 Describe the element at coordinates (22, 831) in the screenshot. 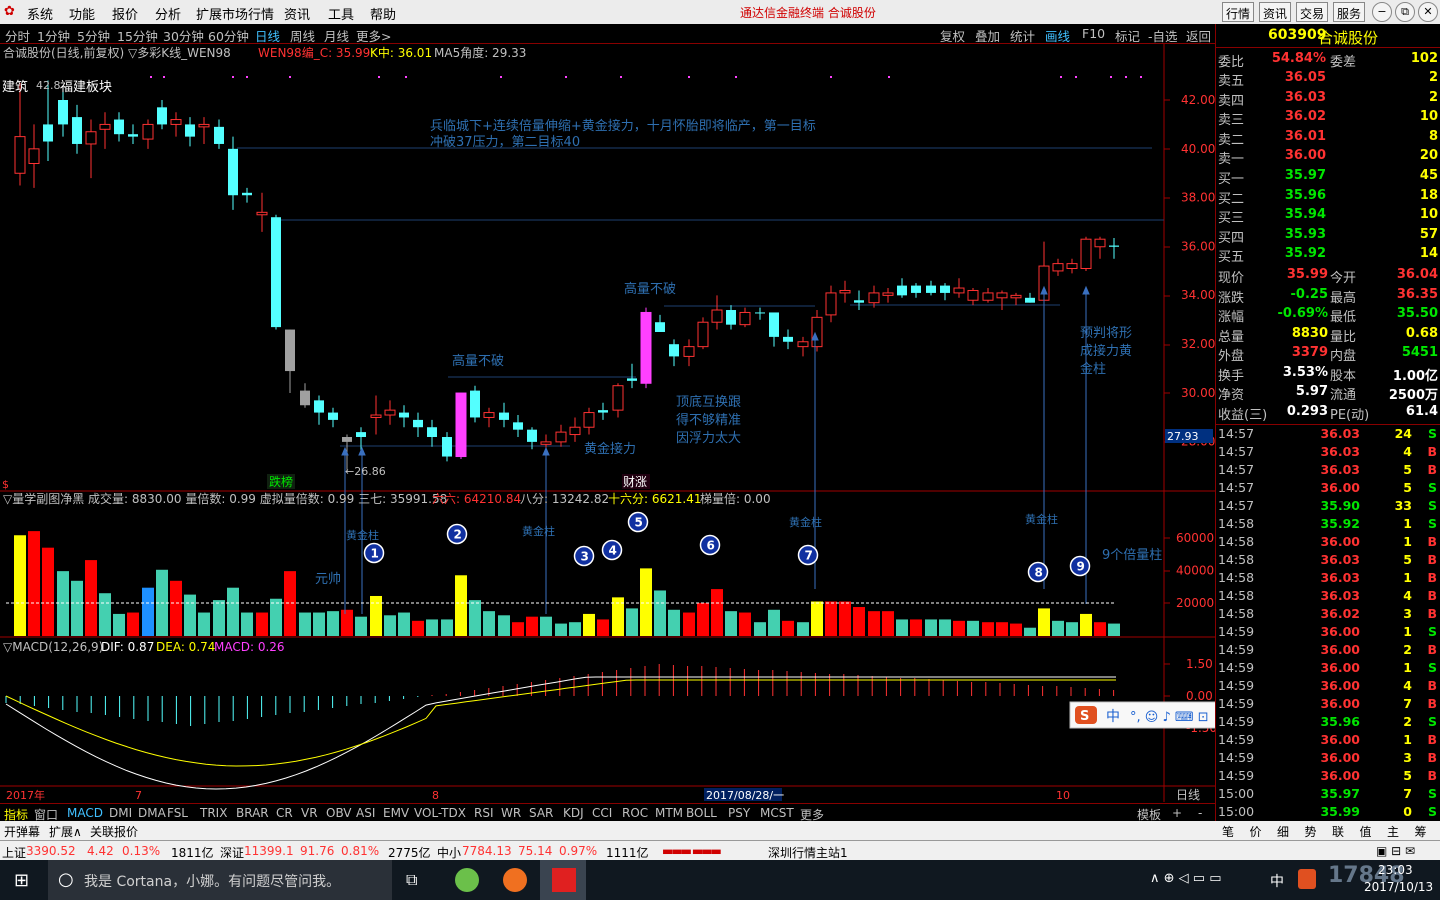

I see `tab-danmu: 开弹幕` at that location.